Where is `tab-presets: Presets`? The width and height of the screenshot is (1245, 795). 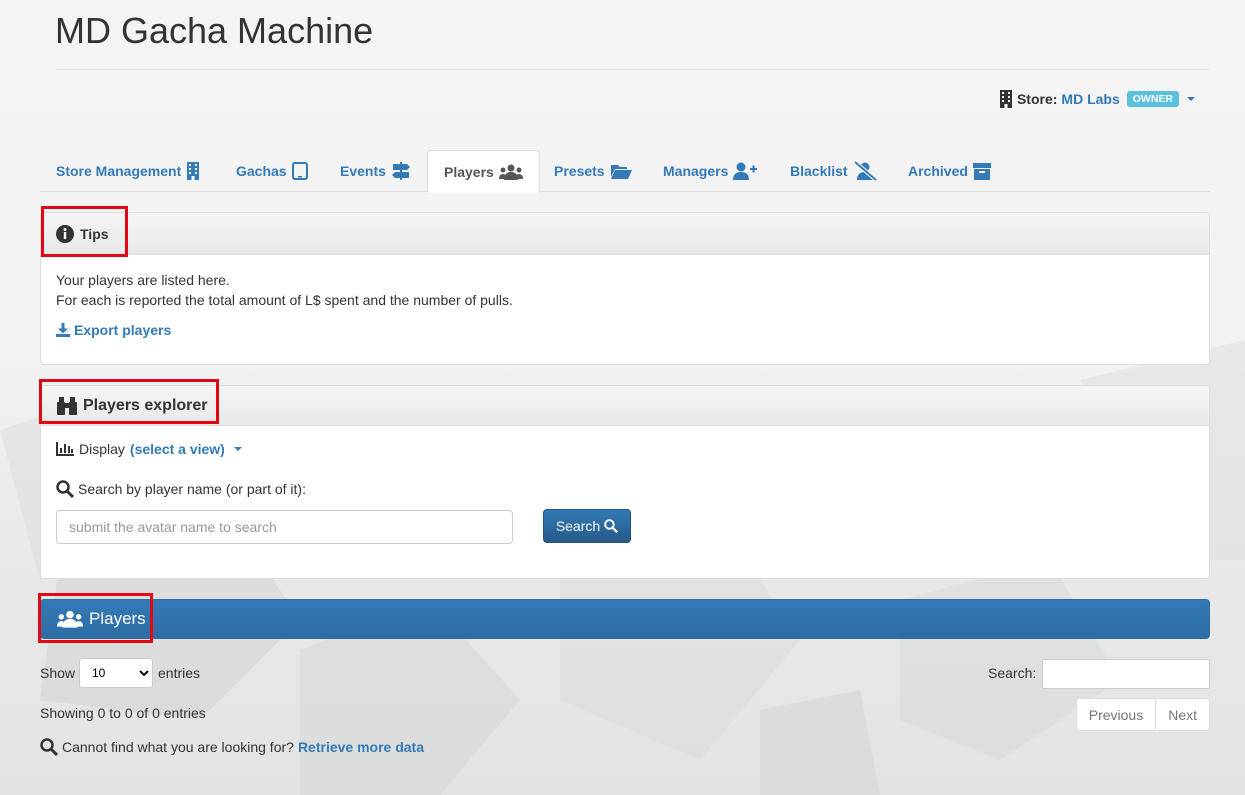 tab-presets: Presets is located at coordinates (593, 171).